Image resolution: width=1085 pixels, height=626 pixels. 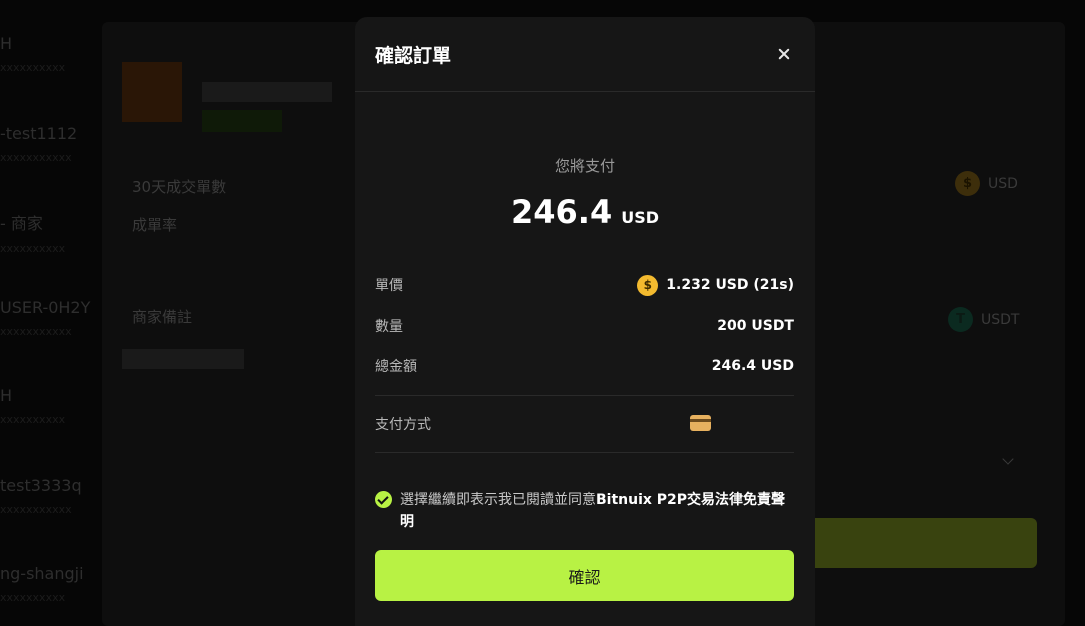 What do you see at coordinates (21, 223) in the screenshot?
I see `merchant-name: - 商家` at bounding box center [21, 223].